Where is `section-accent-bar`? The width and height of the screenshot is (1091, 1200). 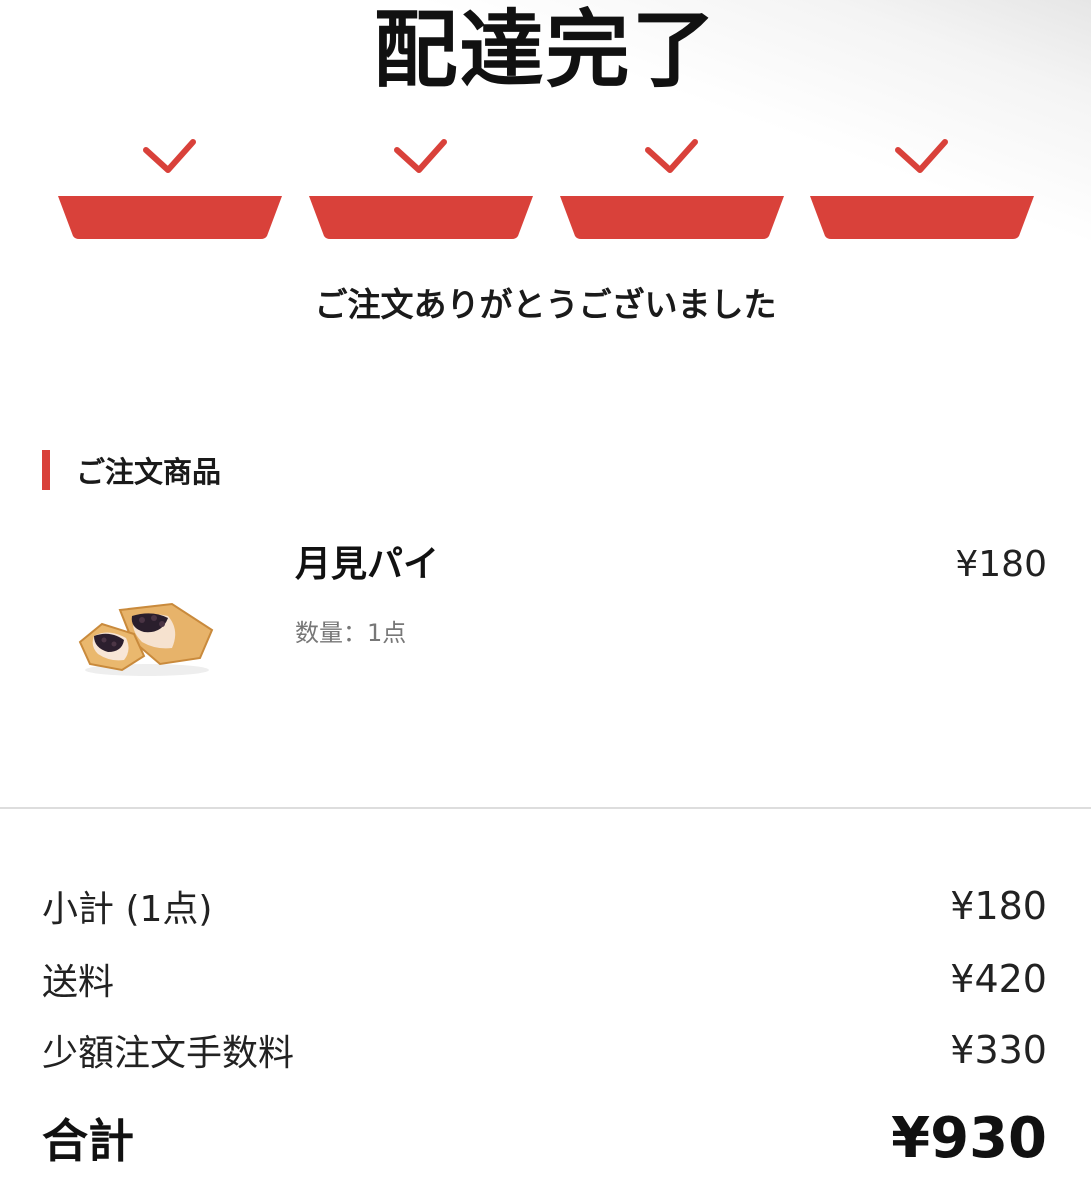 section-accent-bar is located at coordinates (46, 470).